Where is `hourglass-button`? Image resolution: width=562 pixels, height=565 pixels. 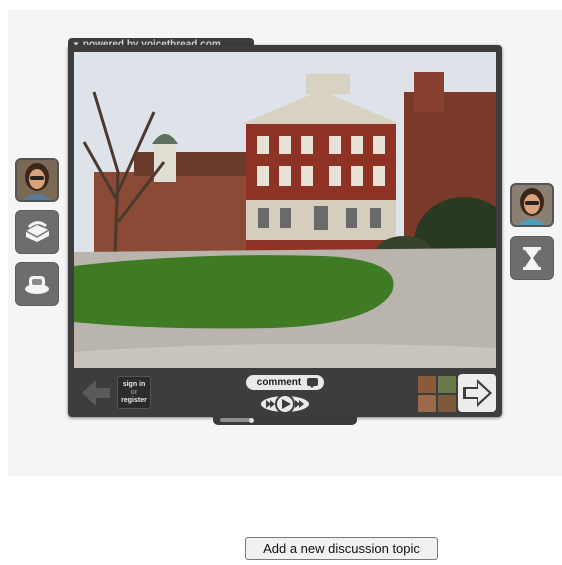
hourglass-button is located at coordinates (532, 258).